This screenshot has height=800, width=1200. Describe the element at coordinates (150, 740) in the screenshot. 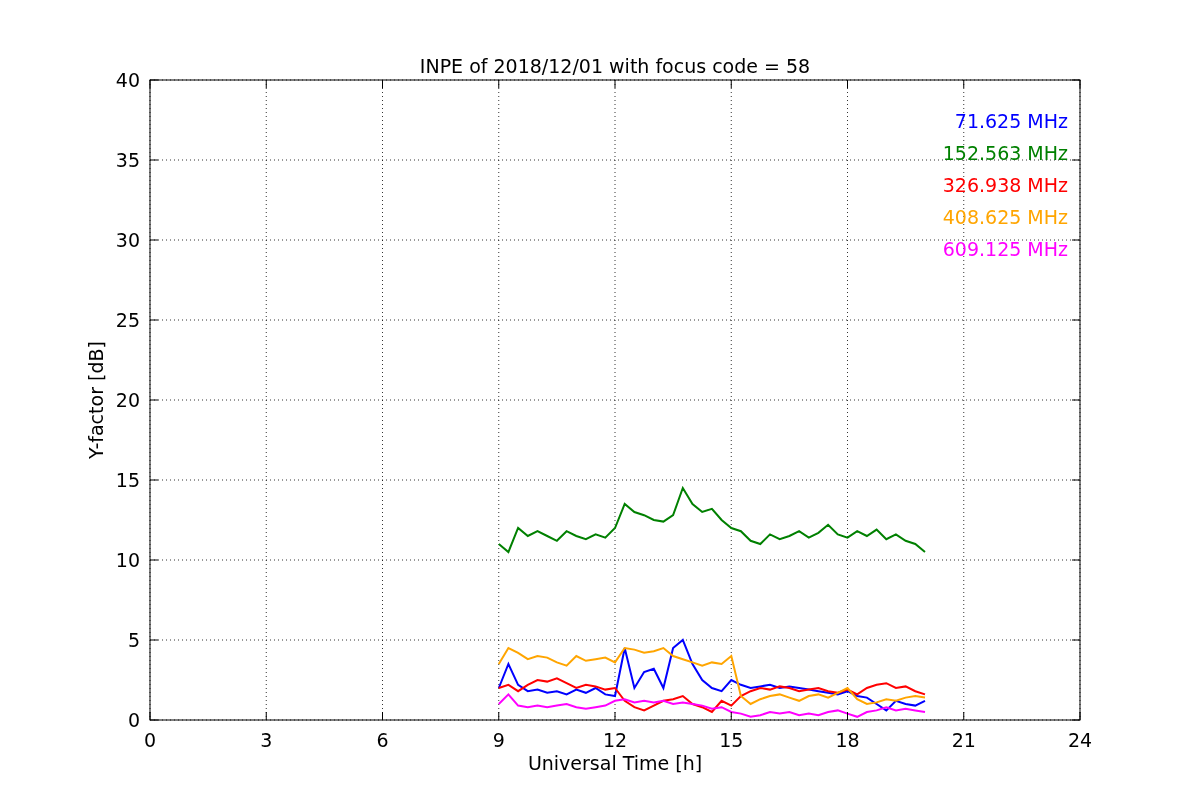

I see `x-tick-label: 0` at that location.